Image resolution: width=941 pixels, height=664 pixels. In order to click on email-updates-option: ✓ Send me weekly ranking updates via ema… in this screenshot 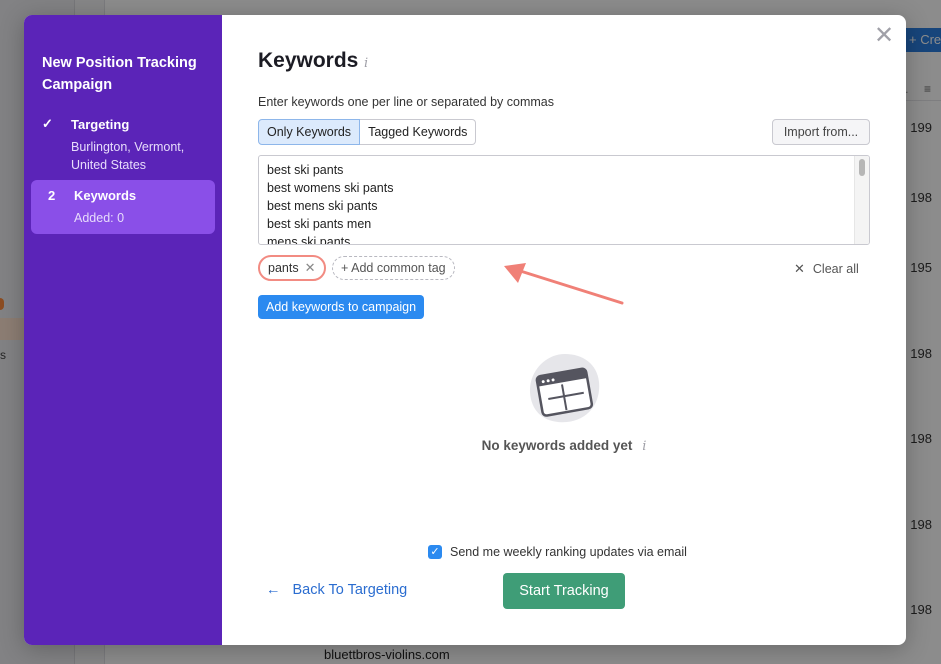, I will do `click(557, 552)`.